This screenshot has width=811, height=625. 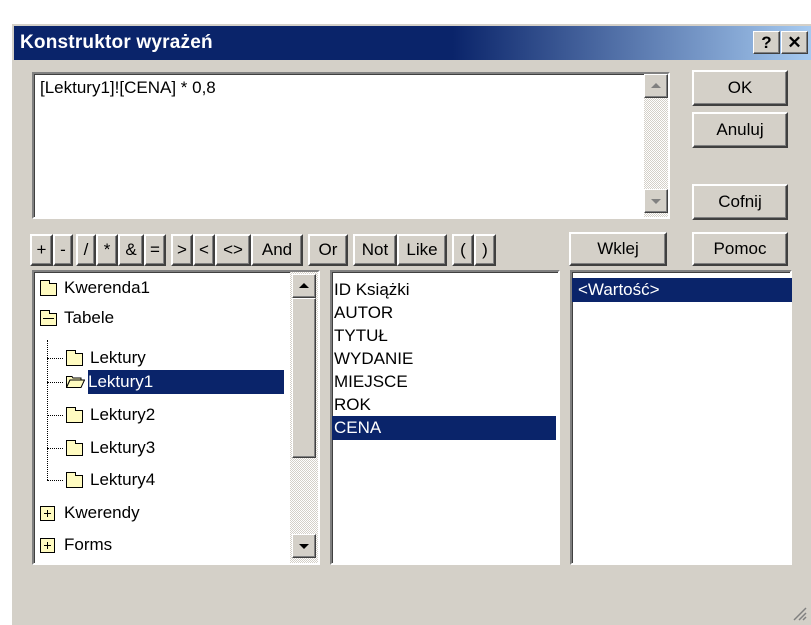 I want to click on operator-label: /, so click(x=86, y=249).